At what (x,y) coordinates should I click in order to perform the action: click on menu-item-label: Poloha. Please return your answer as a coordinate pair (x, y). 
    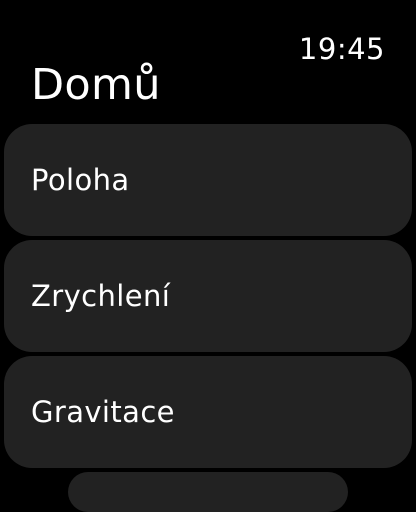
    Looking at the image, I should click on (80, 180).